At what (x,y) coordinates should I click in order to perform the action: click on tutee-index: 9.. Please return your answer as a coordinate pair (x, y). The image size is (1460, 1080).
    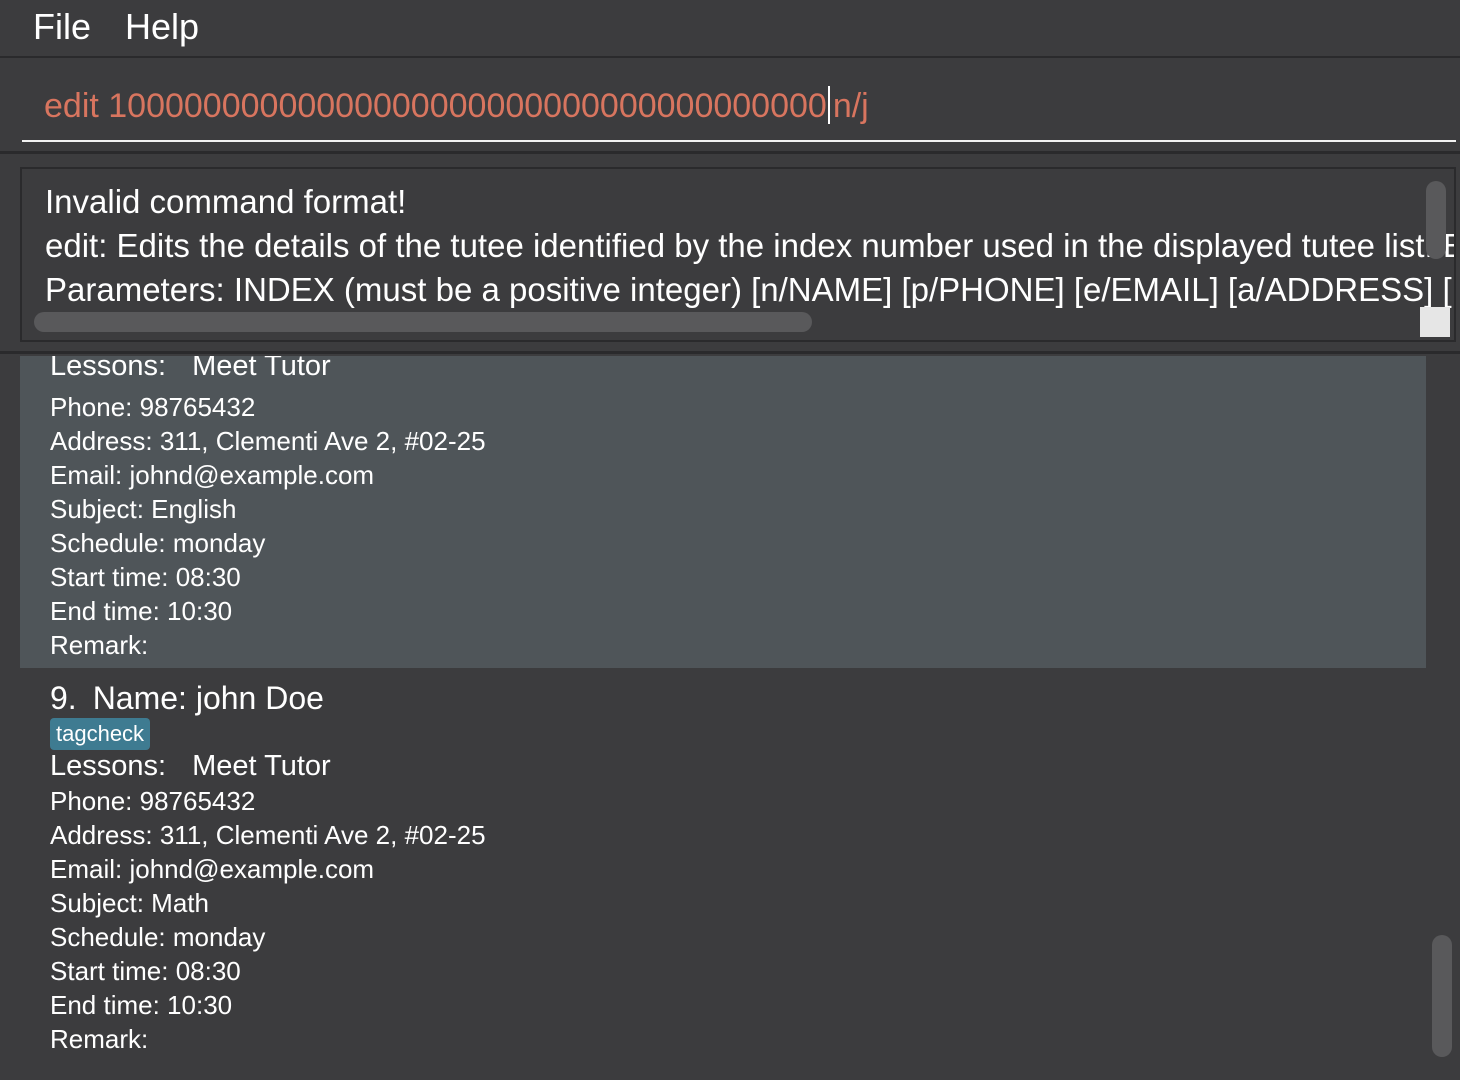
    Looking at the image, I should click on (63, 698).